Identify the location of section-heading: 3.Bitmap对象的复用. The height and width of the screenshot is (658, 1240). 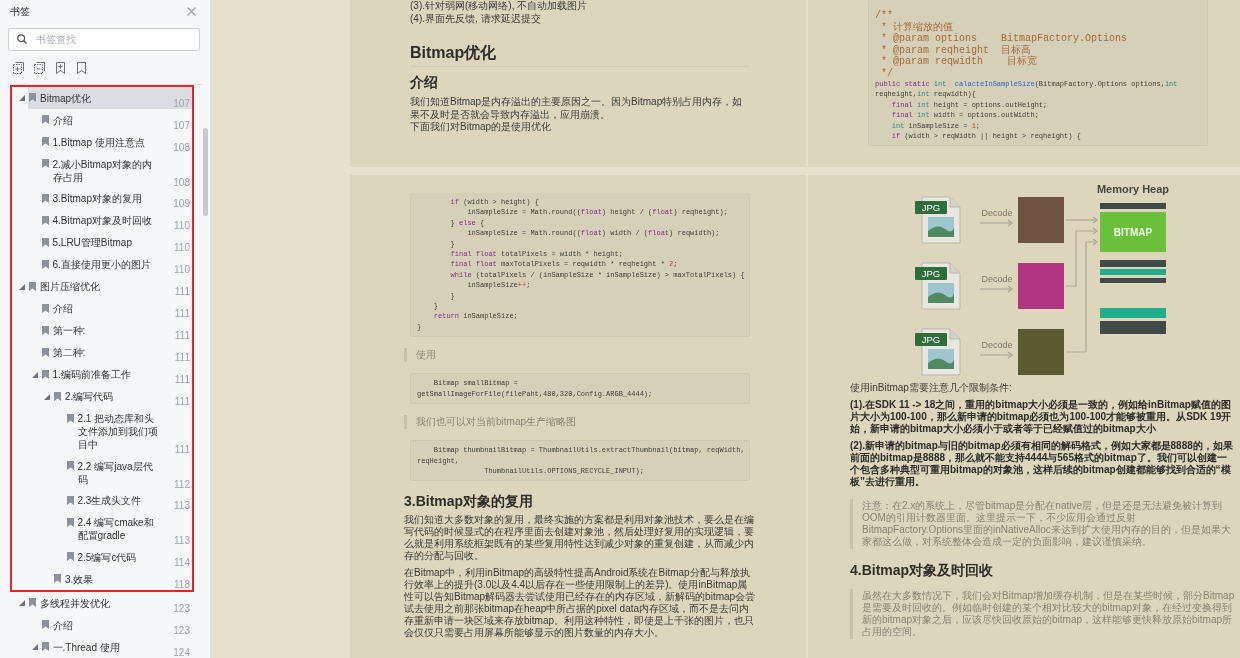
(469, 501).